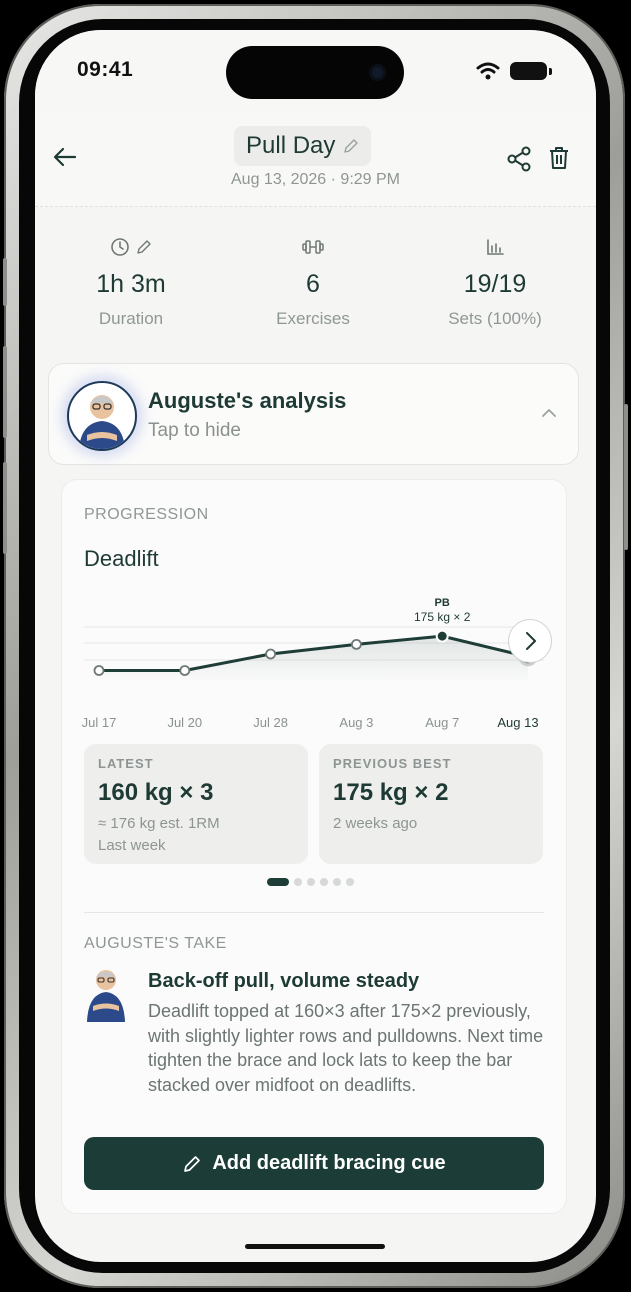 This screenshot has height=1292, width=631. Describe the element at coordinates (126, 763) in the screenshot. I see `tile-label: LATEST` at that location.